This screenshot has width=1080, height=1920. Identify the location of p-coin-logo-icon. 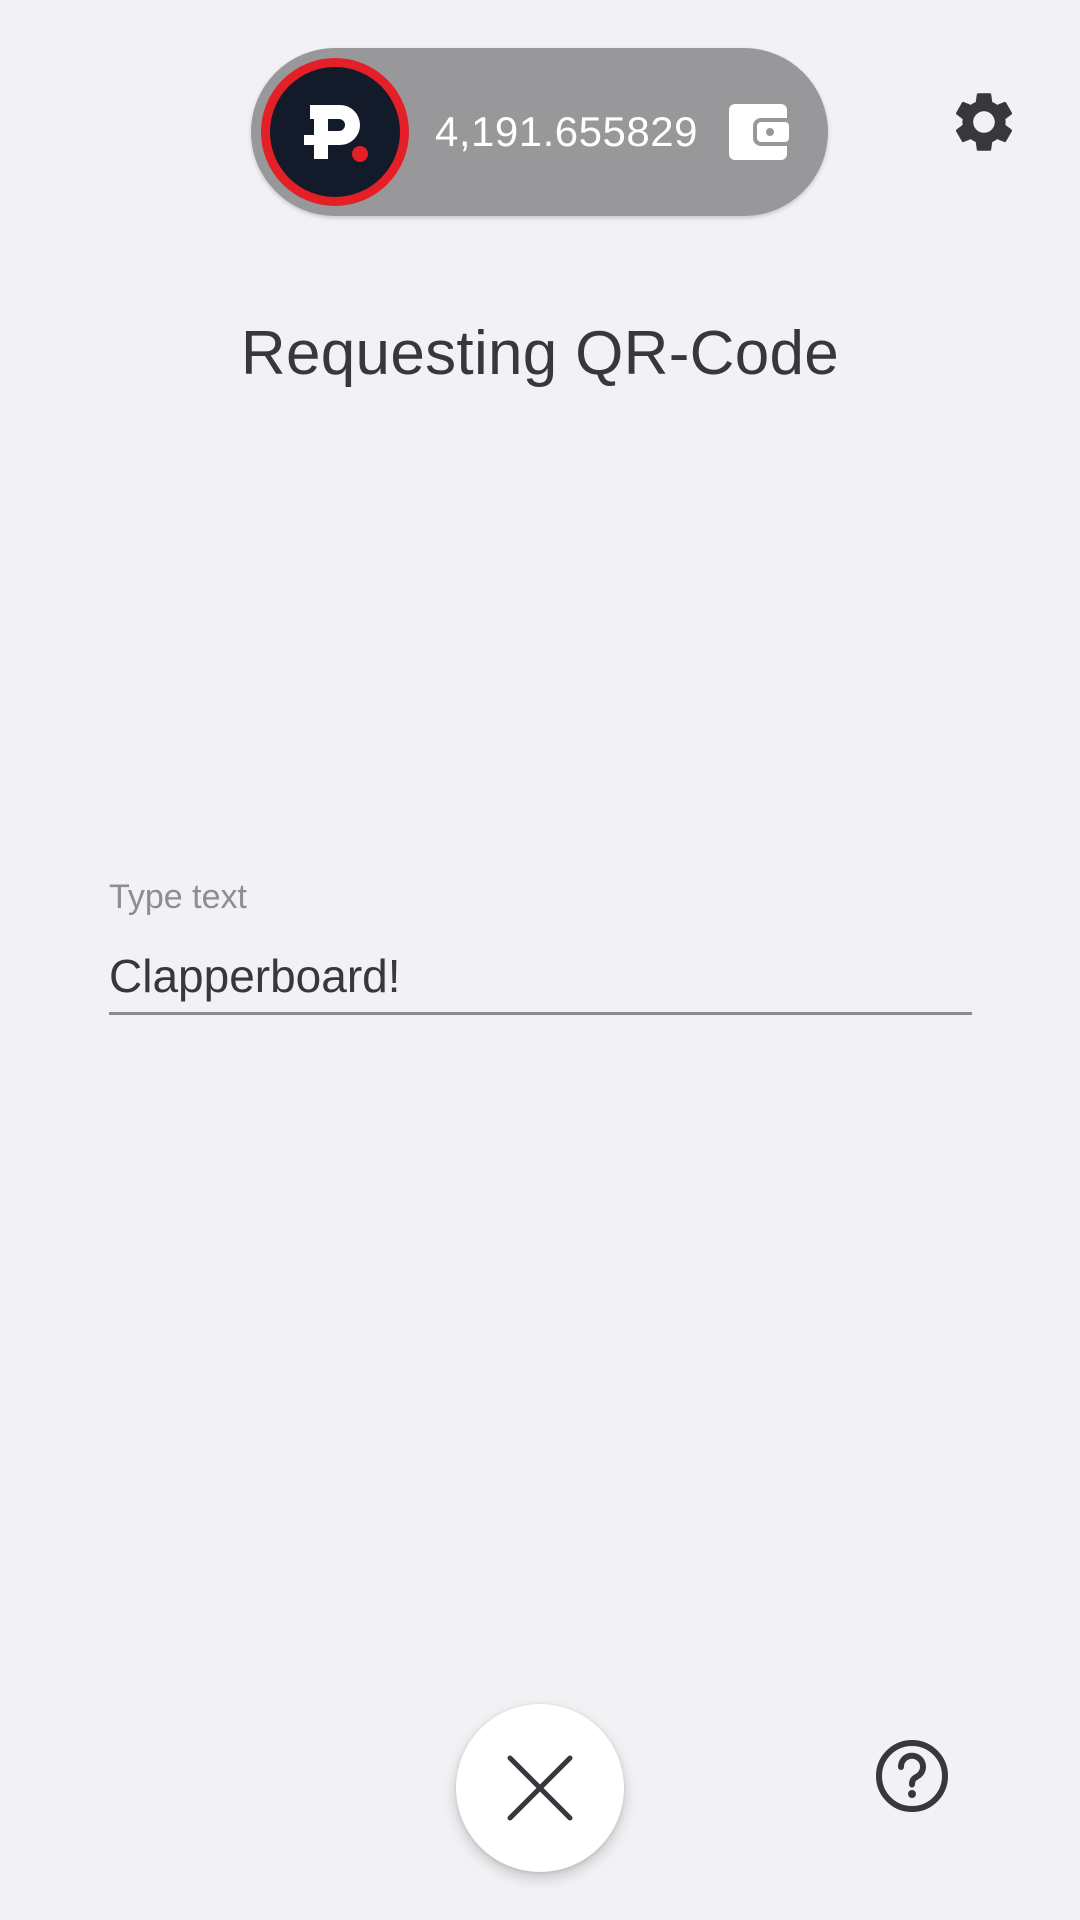
(335, 132).